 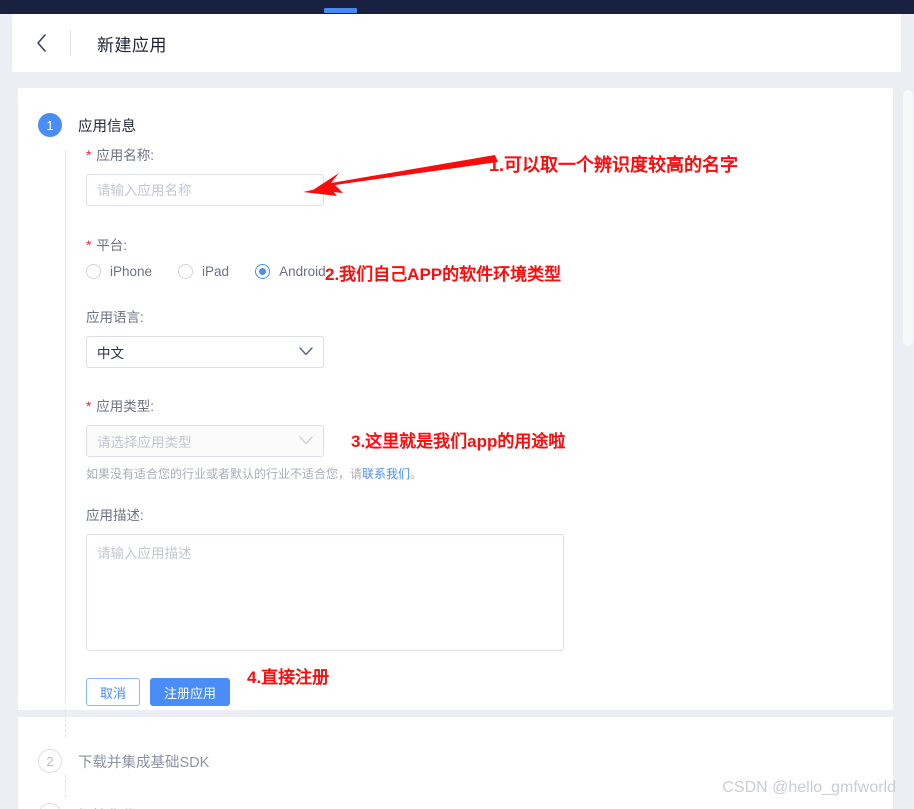 I want to click on watermark: CSDN @hello_gmfworld, so click(x=809, y=787).